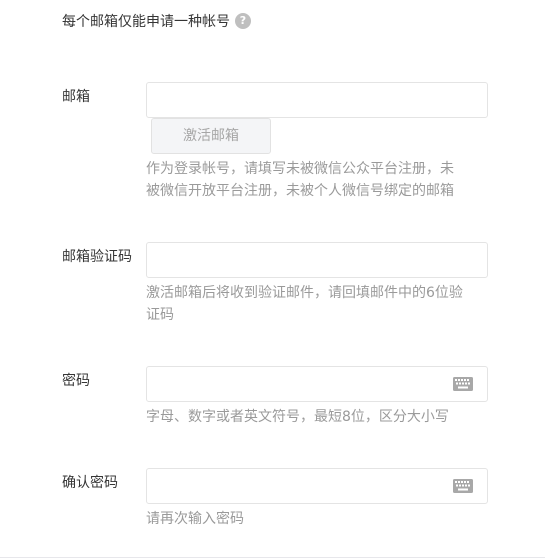 The image size is (545, 558). I want to click on account-notice: 每个邮箱仅能申请一种帐号 ?, so click(156, 21).